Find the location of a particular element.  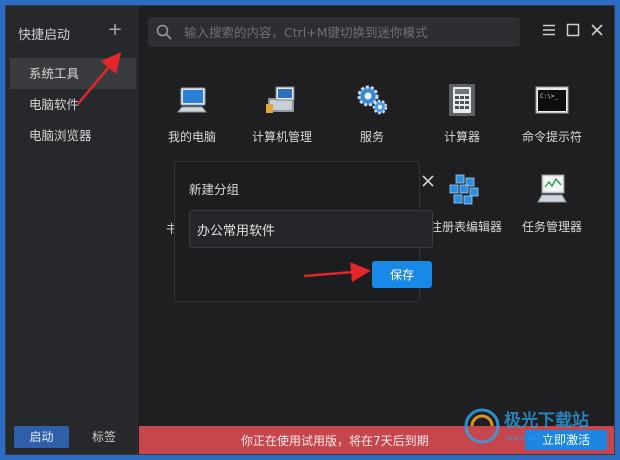

tile-label: 计算机管理 is located at coordinates (281, 137).